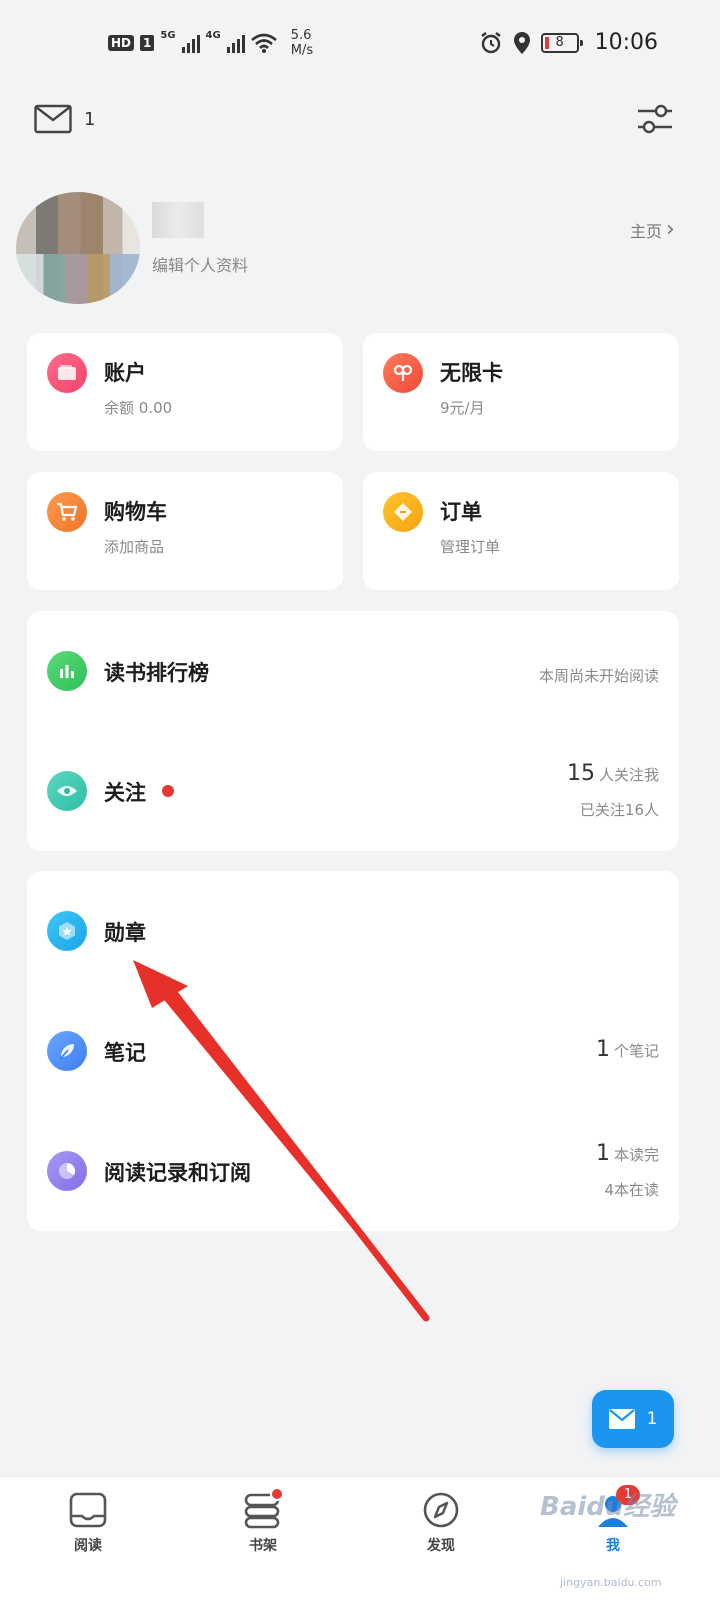  What do you see at coordinates (200, 264) in the screenshot?
I see `edit-profile-link: 编辑个人资料` at bounding box center [200, 264].